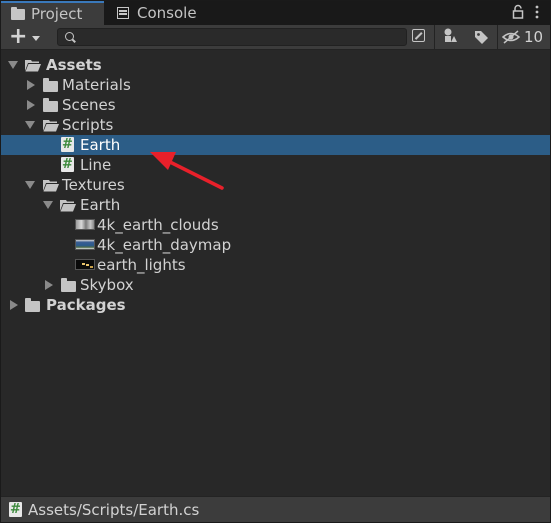  I want to click on create-button: +, so click(26, 36).